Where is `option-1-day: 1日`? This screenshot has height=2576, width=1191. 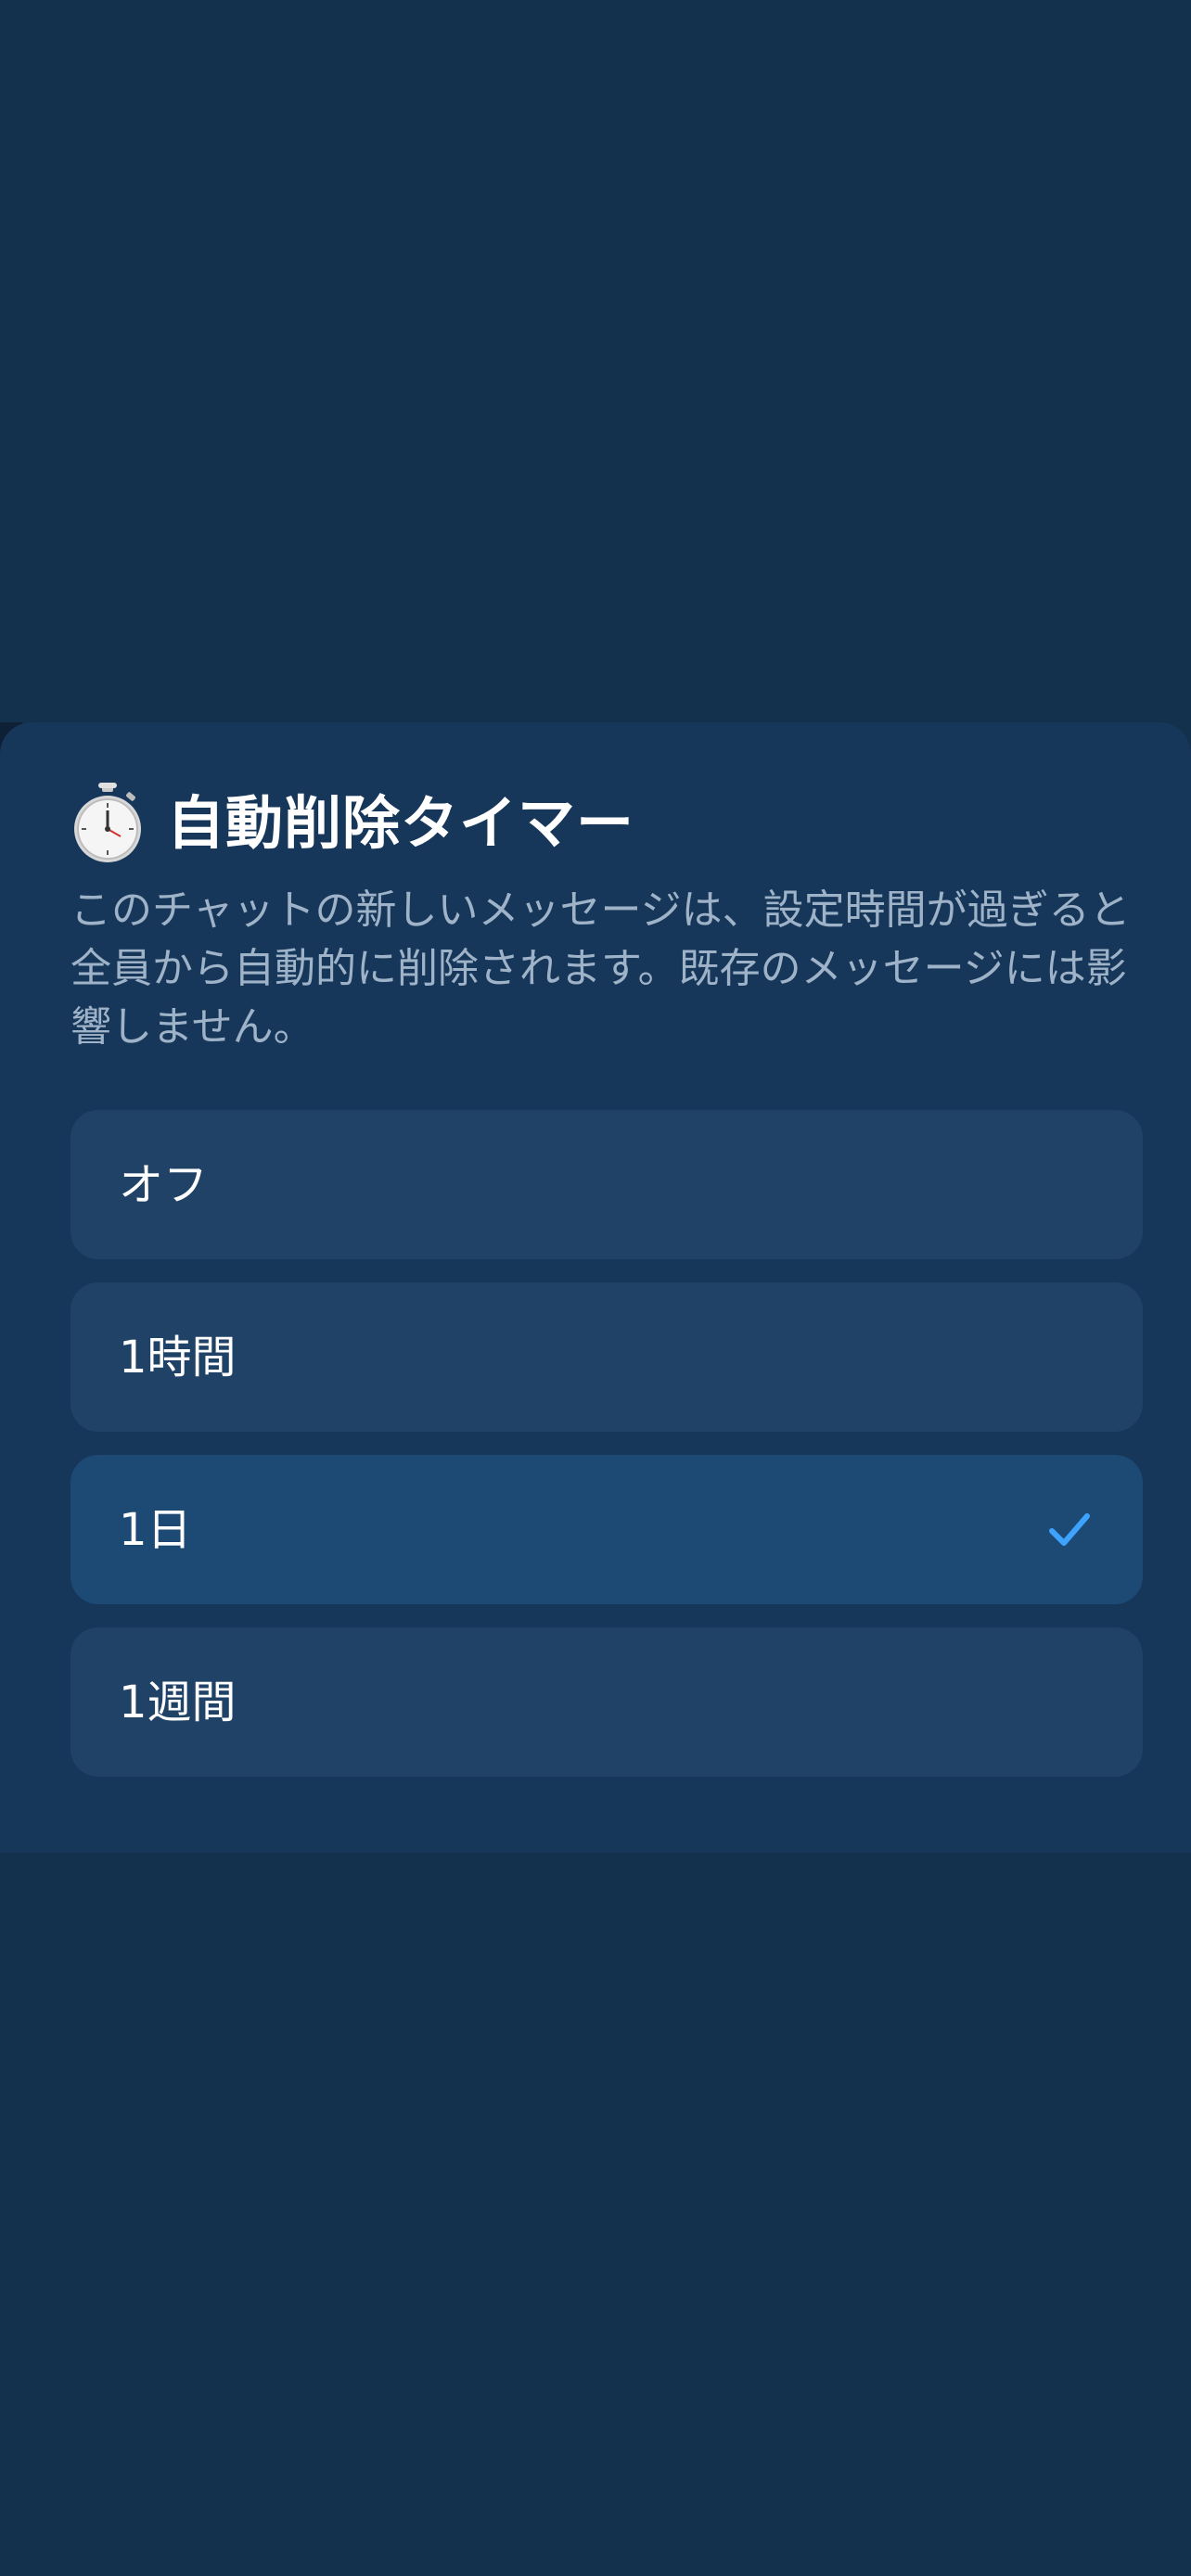
option-1-day: 1日 is located at coordinates (606, 1530).